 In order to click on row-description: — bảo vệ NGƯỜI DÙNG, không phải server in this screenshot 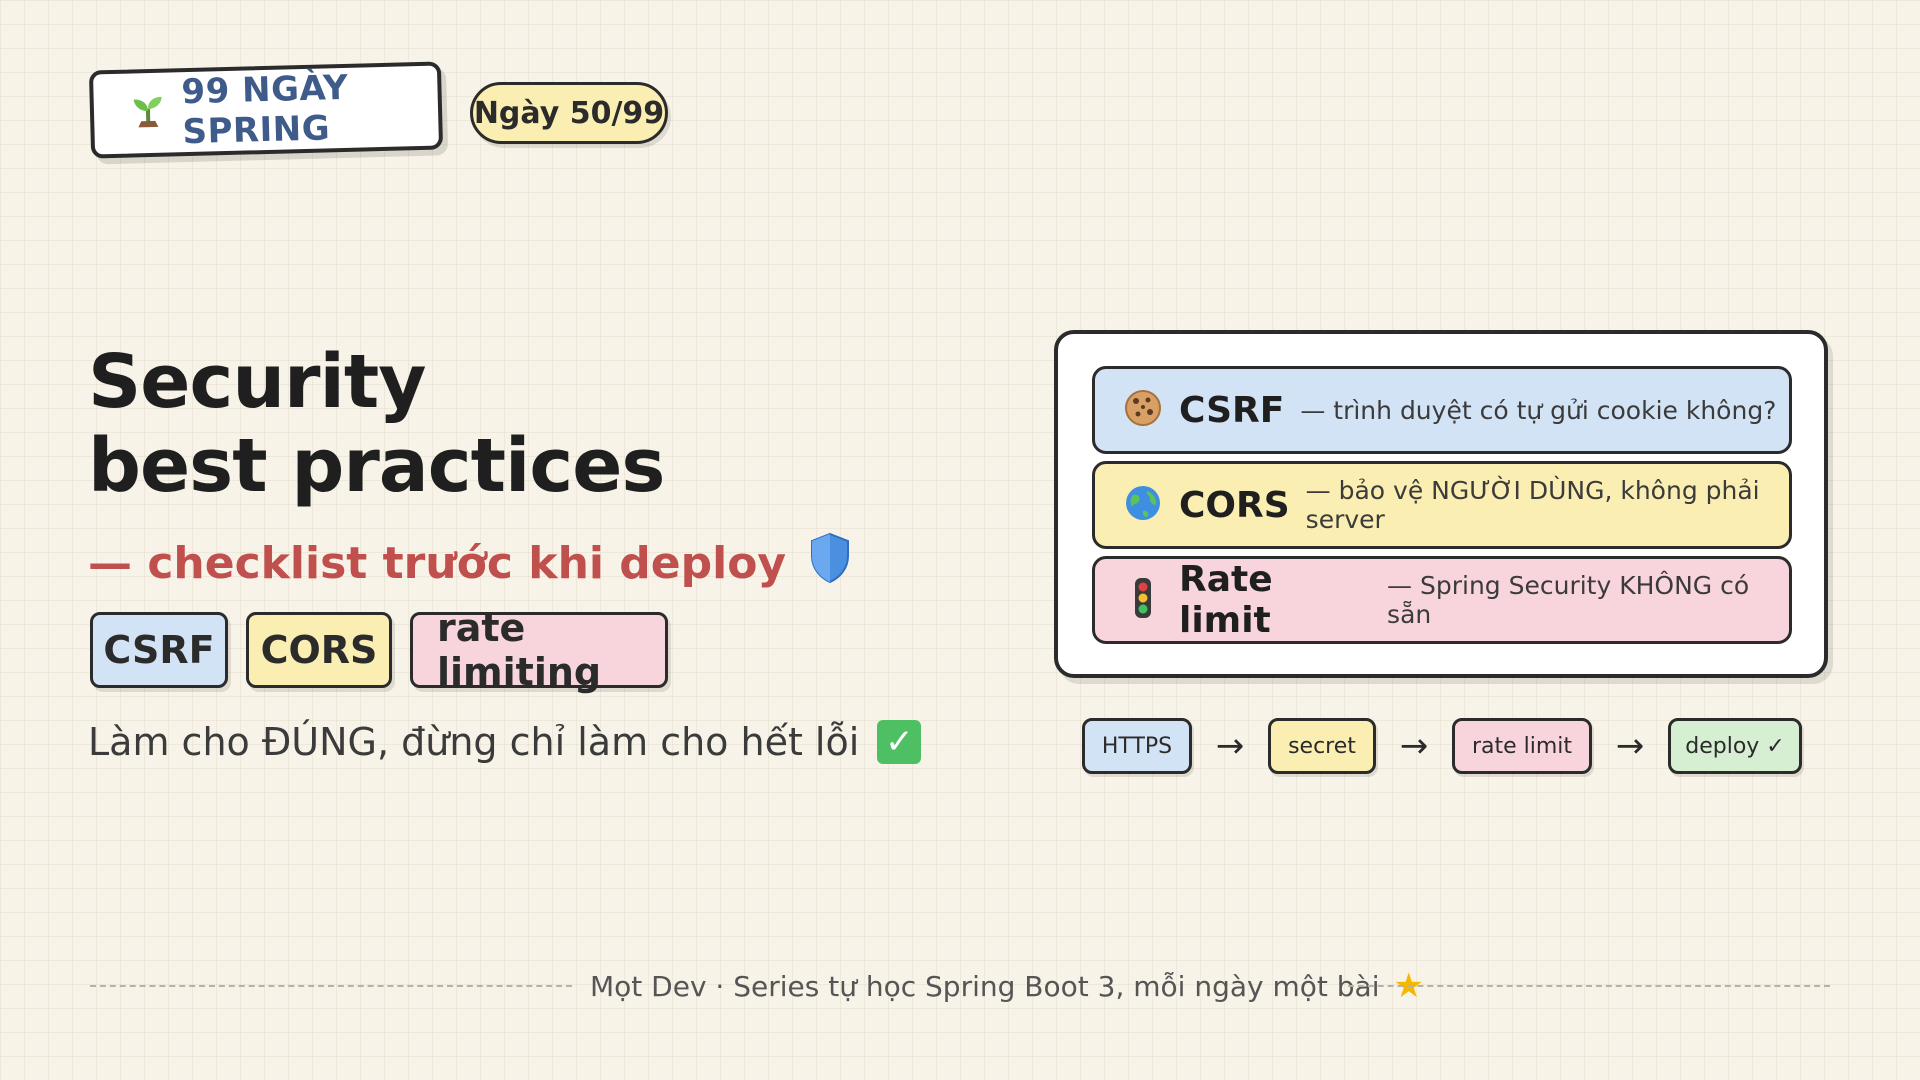, I will do `click(1532, 505)`.